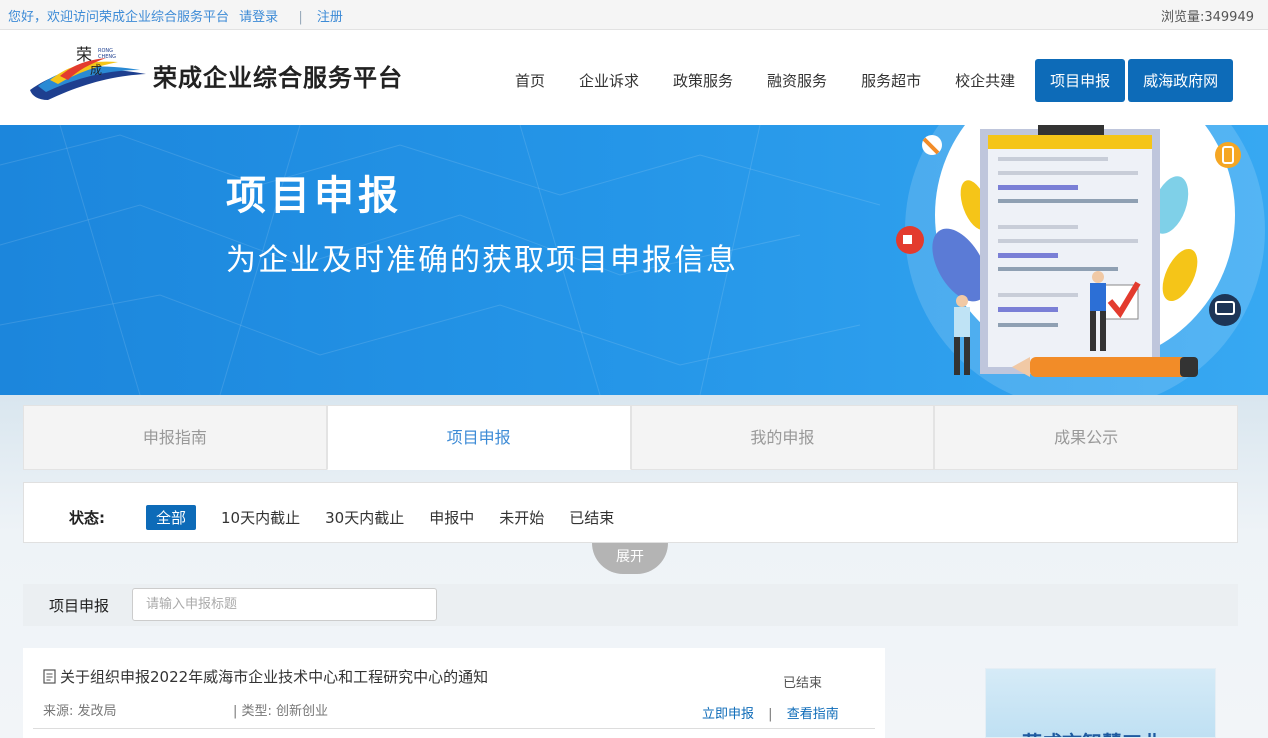 The height and width of the screenshot is (738, 1268). I want to click on filter-option-all: 全部, so click(171, 517).